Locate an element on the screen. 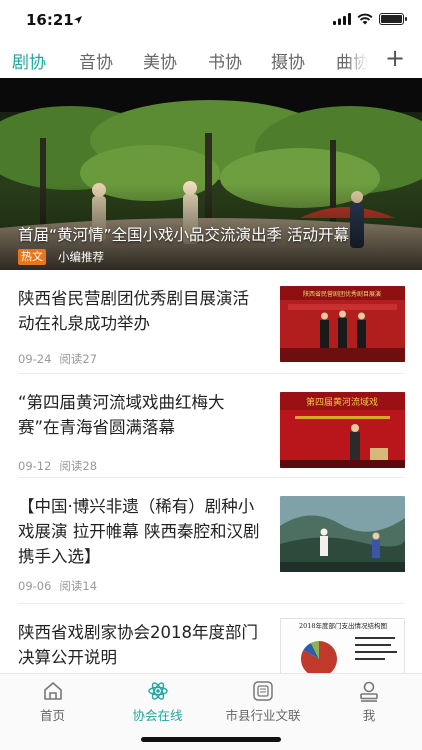  news-date: 09-06 is located at coordinates (35, 586).